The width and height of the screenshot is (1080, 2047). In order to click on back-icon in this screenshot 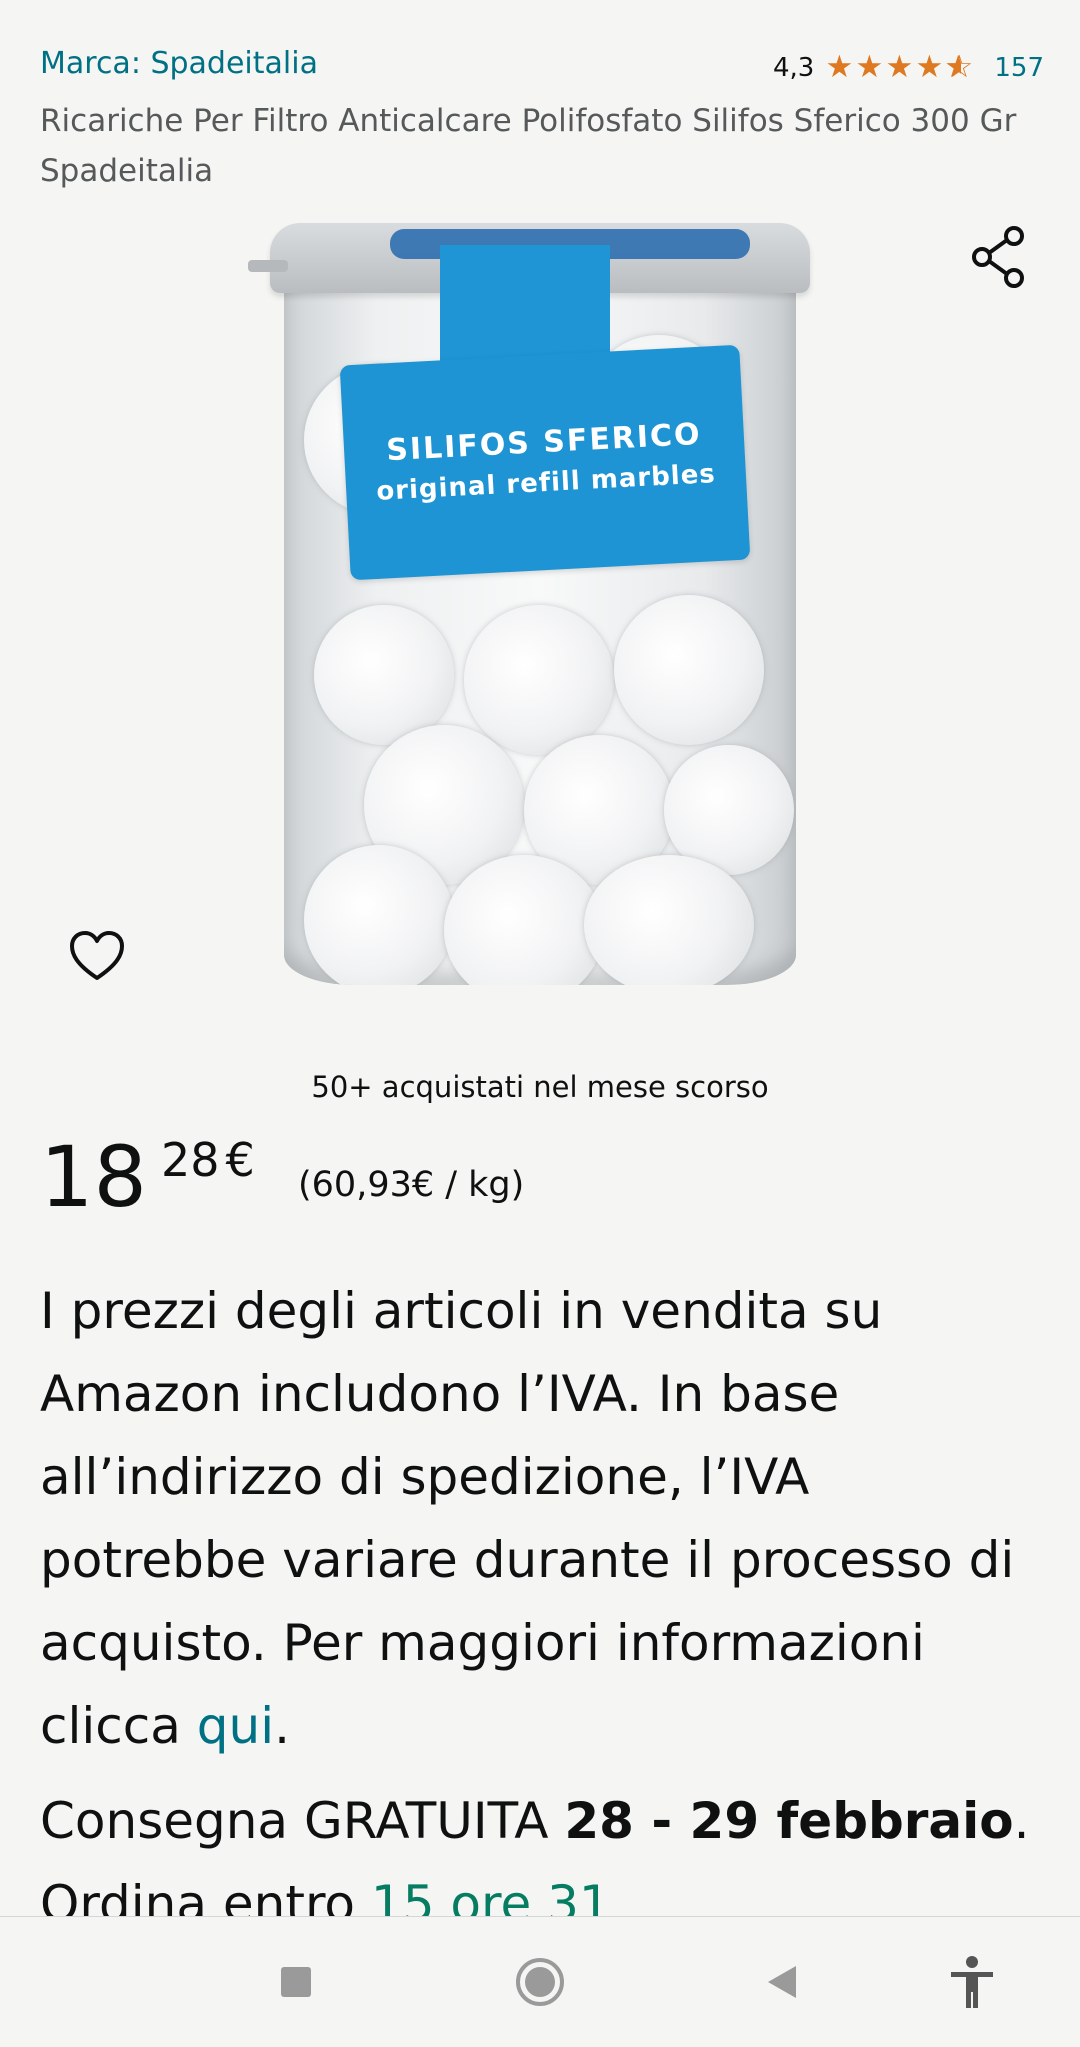, I will do `click(782, 1982)`.